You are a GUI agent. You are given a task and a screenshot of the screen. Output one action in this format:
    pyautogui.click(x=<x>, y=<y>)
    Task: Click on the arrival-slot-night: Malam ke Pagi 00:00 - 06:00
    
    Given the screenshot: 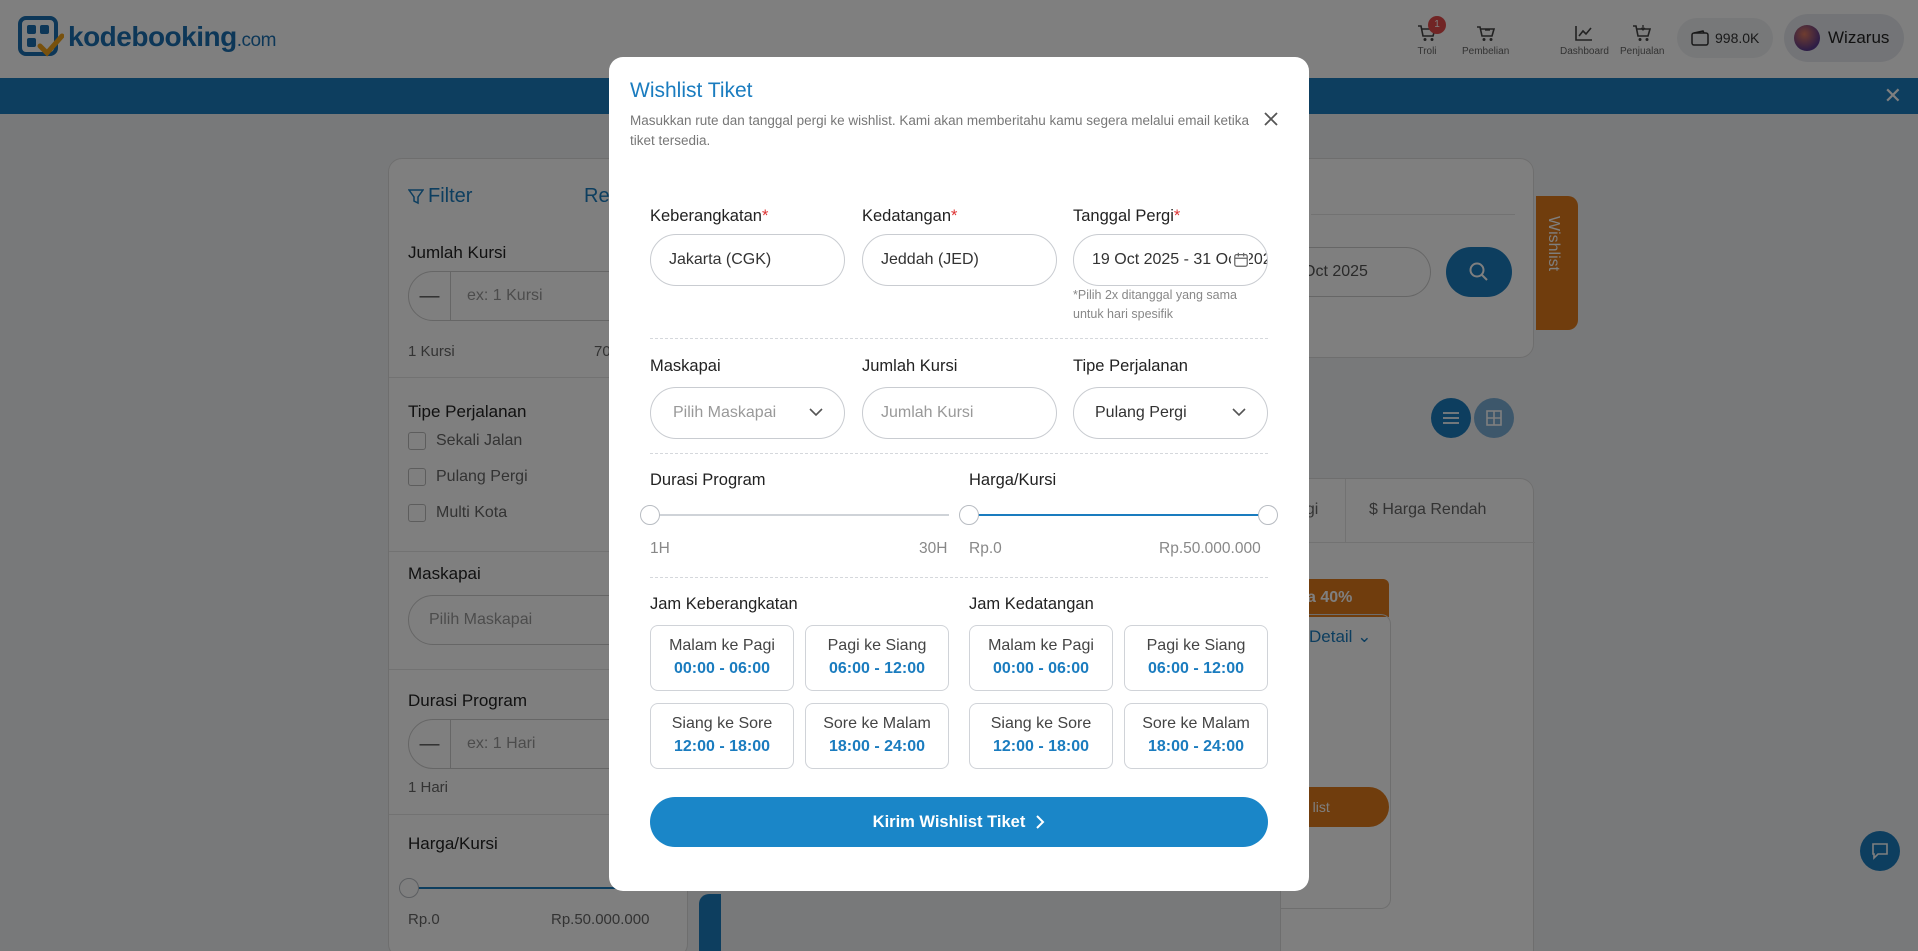 What is the action you would take?
    pyautogui.click(x=1041, y=658)
    